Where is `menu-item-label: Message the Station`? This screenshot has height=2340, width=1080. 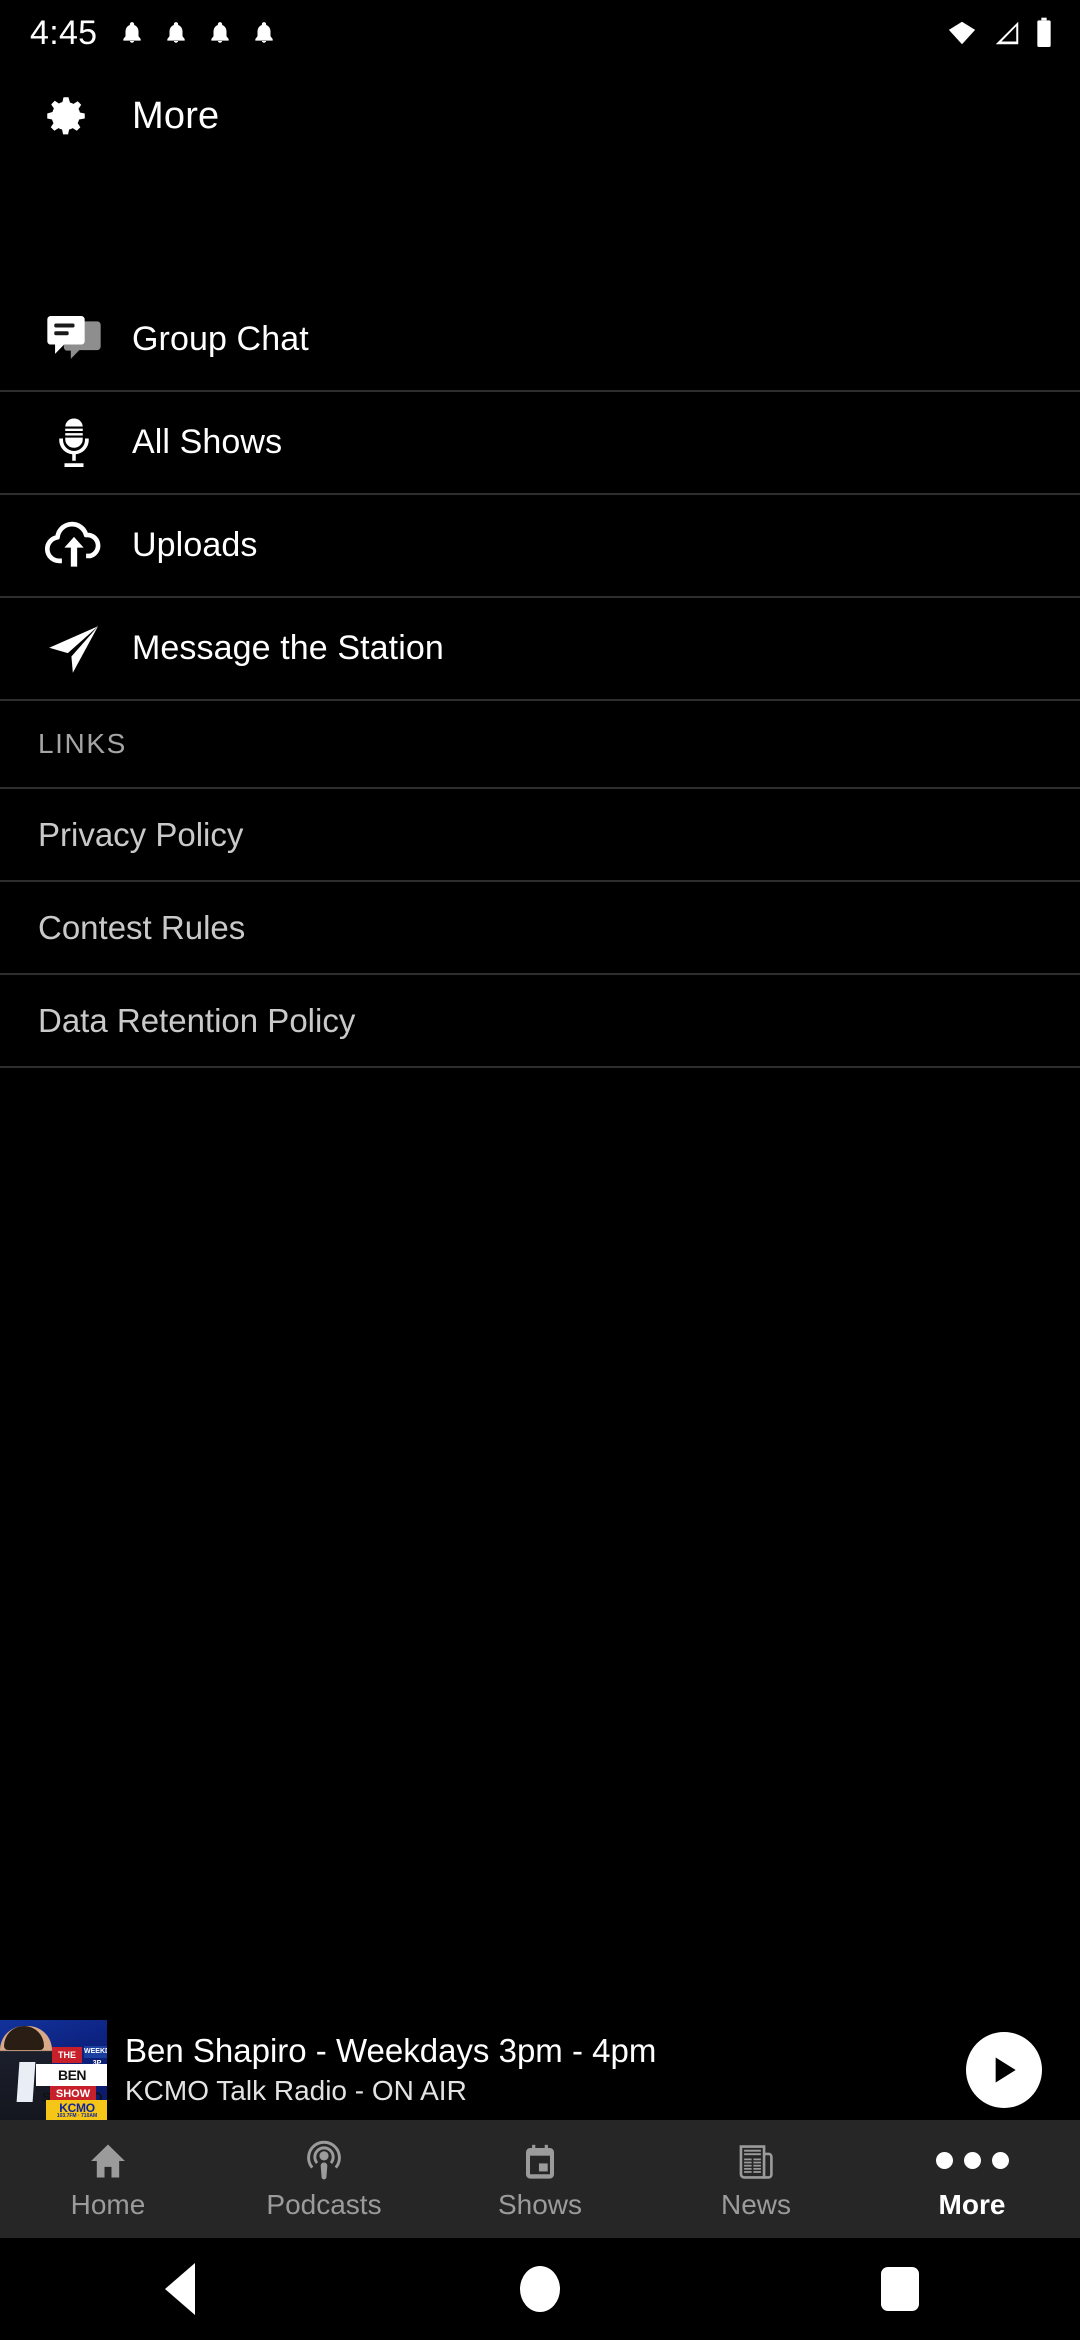
menu-item-label: Message the Station is located at coordinates (288, 648).